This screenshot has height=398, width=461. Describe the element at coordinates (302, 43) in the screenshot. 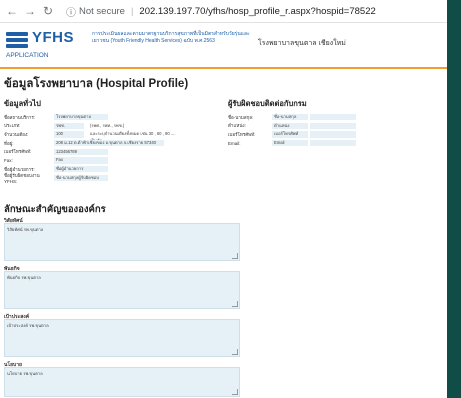

I see `header-hospital-name: โรงพยาบาลขุนตาล เชียงใหม่` at that location.